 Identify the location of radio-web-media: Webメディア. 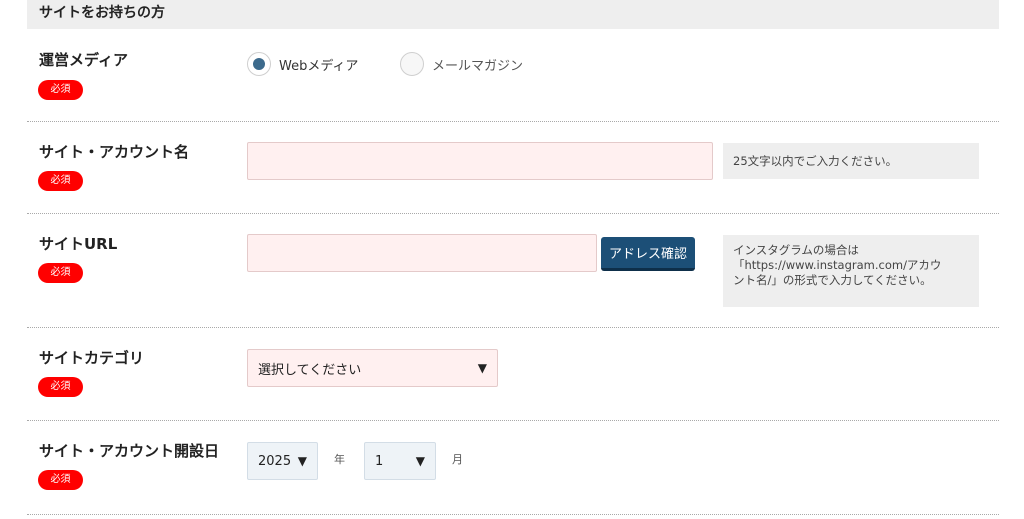
(302, 64).